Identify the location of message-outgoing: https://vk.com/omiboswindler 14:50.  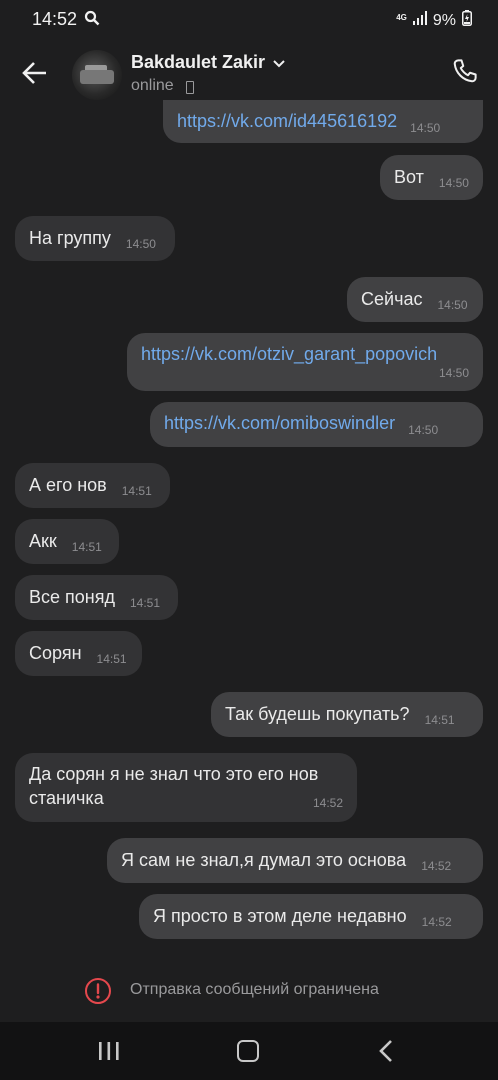
(316, 424).